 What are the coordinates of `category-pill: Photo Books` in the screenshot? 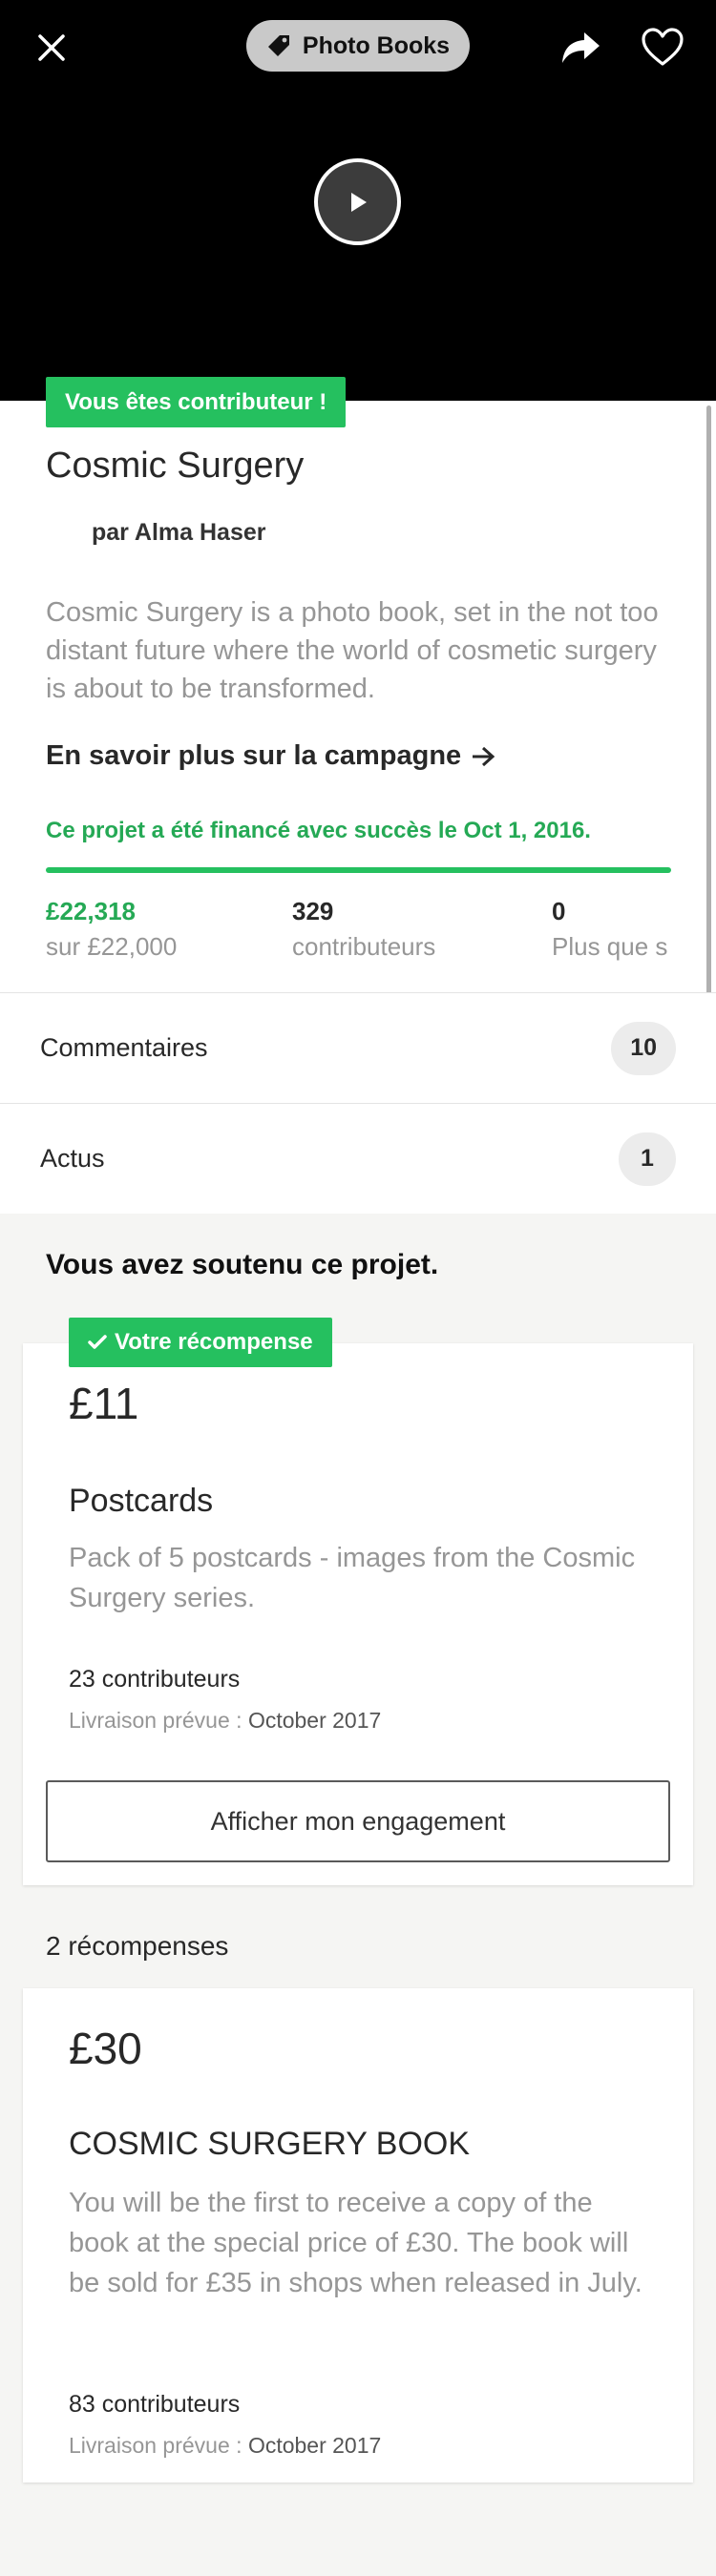 It's located at (358, 46).